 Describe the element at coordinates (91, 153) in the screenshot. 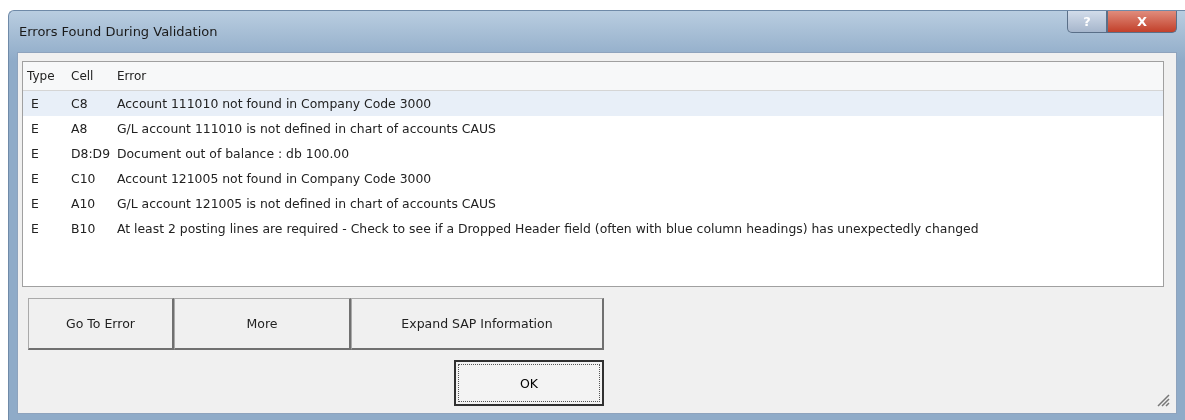

I see `cell-ref: D8:D9` at that location.